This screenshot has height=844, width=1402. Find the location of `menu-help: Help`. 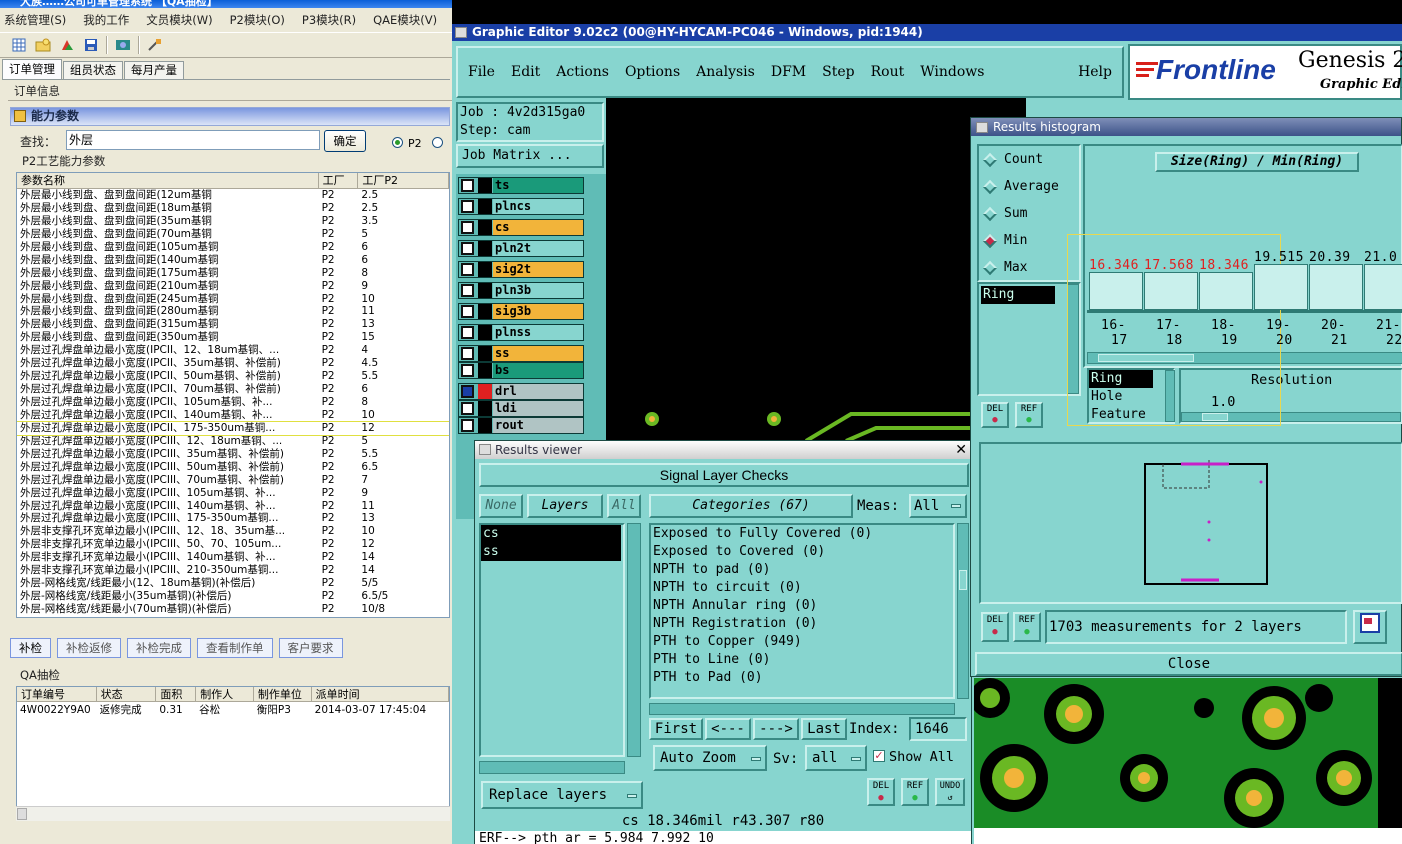

menu-help: Help is located at coordinates (1095, 72).